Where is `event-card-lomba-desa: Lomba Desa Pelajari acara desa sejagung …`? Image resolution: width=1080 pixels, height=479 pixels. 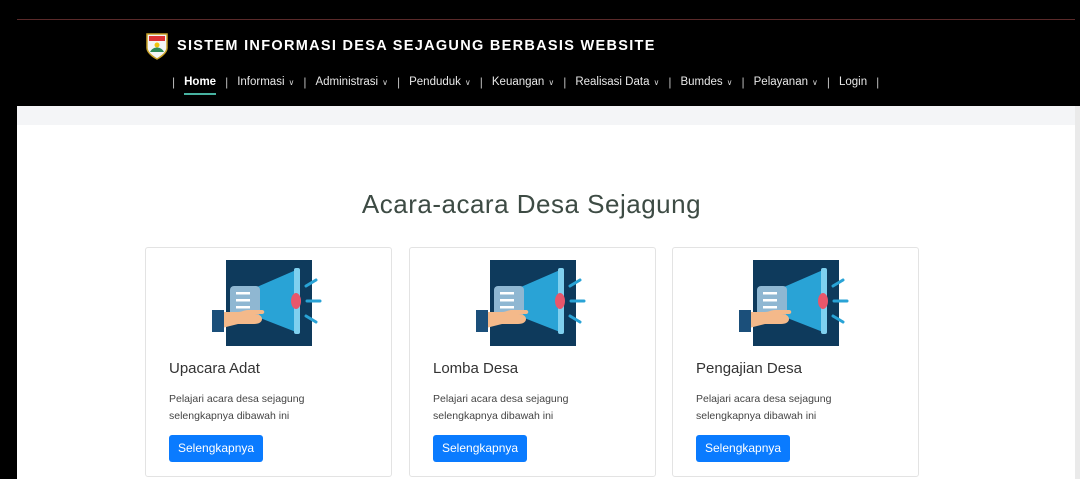 event-card-lomba-desa: Lomba Desa Pelajari acara desa sejagung … is located at coordinates (532, 362).